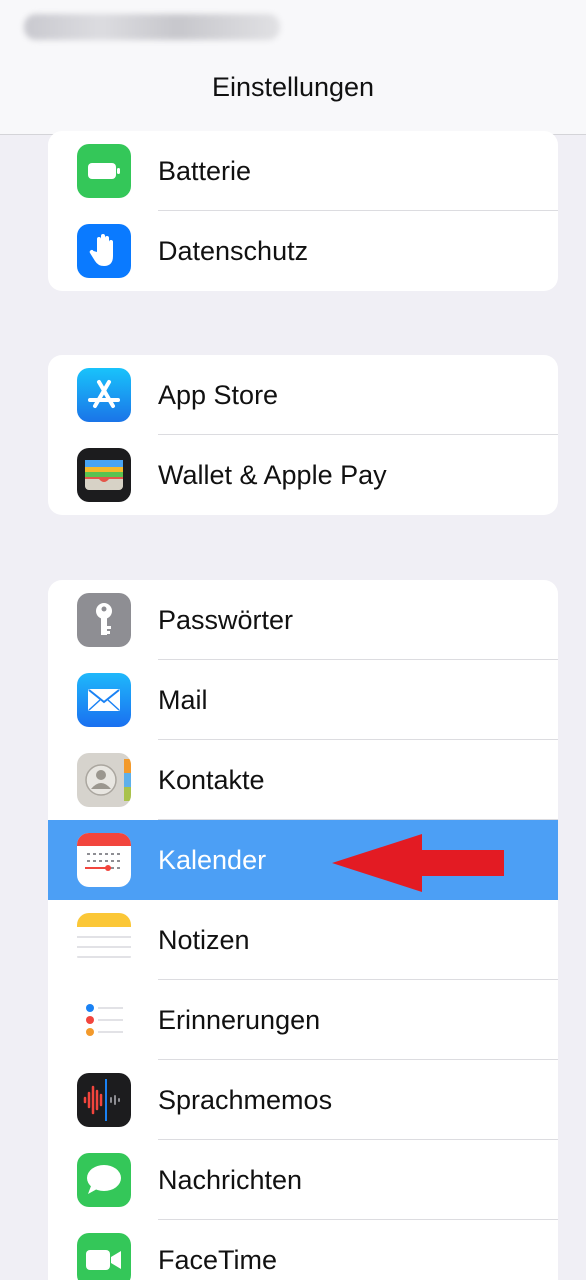 The image size is (586, 1280). Describe the element at coordinates (104, 620) in the screenshot. I see `key-icon` at that location.